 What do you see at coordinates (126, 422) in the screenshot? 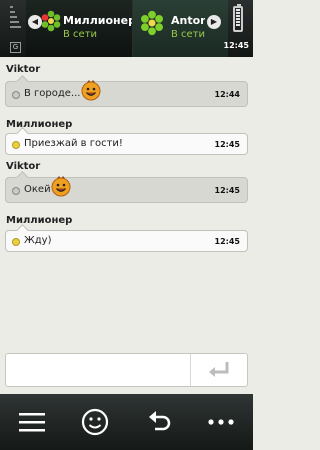
I see `bottom-toolbar` at bounding box center [126, 422].